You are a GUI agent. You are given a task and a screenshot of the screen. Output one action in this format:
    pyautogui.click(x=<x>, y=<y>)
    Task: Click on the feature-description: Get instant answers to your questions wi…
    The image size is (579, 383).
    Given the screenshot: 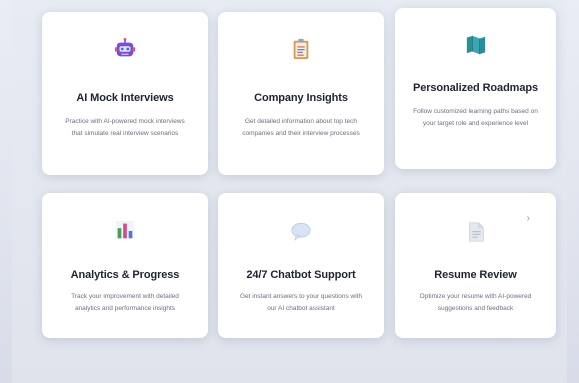 What is the action you would take?
    pyautogui.click(x=301, y=302)
    